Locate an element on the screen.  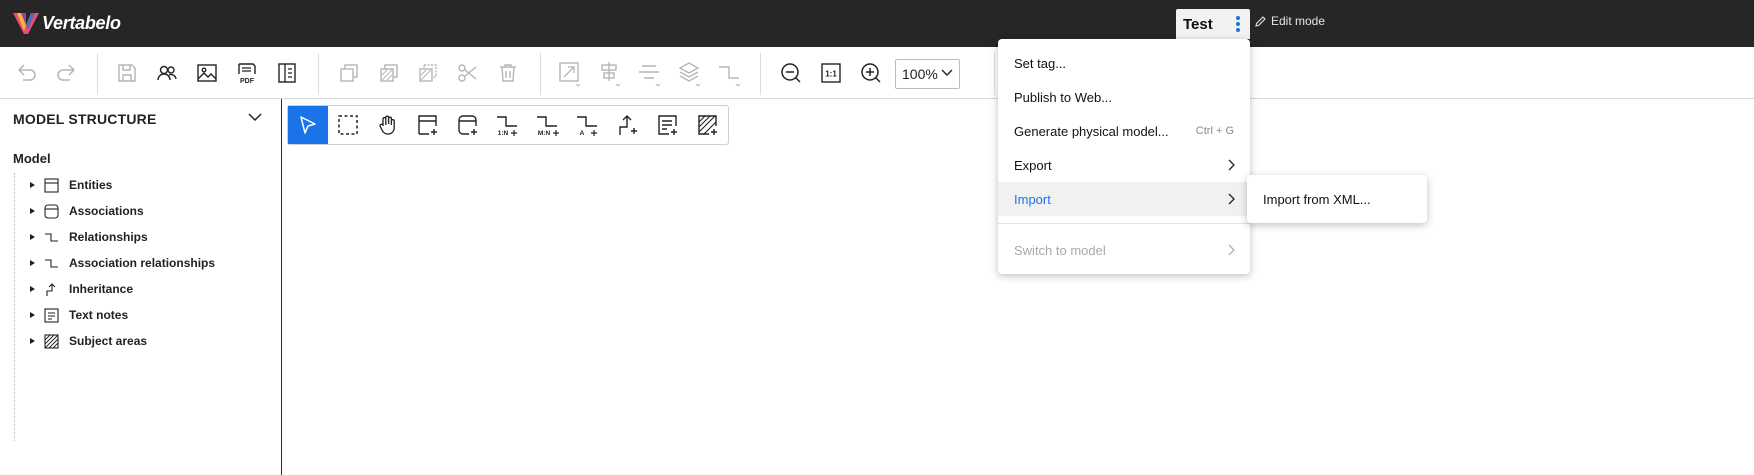
copy-button is located at coordinates (349, 73).